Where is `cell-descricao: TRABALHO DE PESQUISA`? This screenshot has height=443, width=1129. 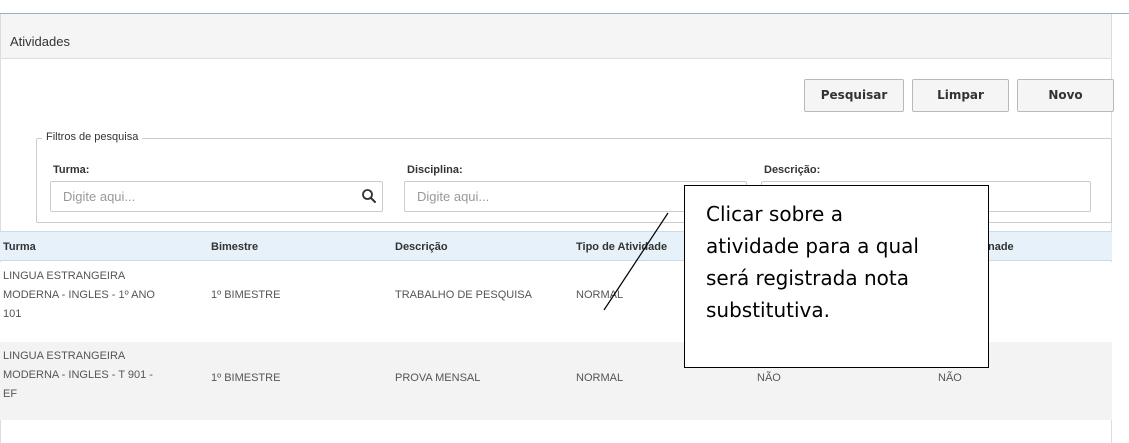 cell-descricao: TRABALHO DE PESQUISA is located at coordinates (463, 295).